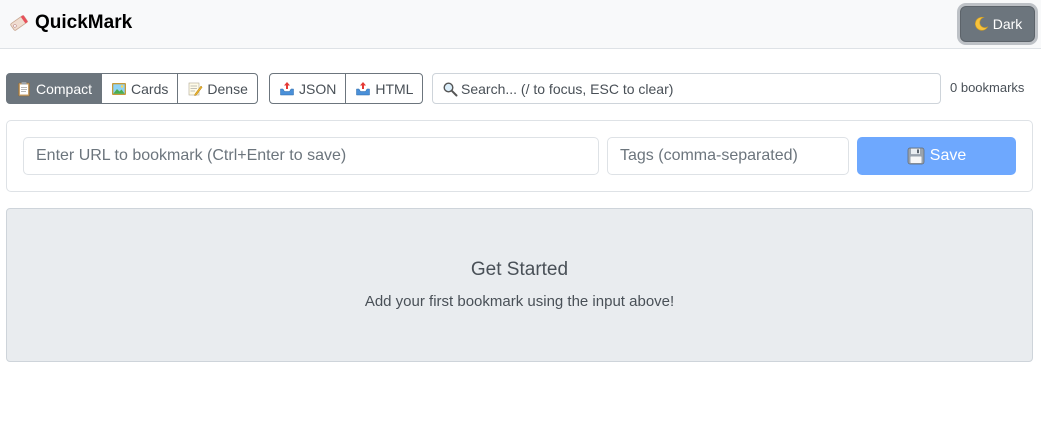 The image size is (1041, 430). I want to click on view-compact-label: Compact, so click(64, 88).